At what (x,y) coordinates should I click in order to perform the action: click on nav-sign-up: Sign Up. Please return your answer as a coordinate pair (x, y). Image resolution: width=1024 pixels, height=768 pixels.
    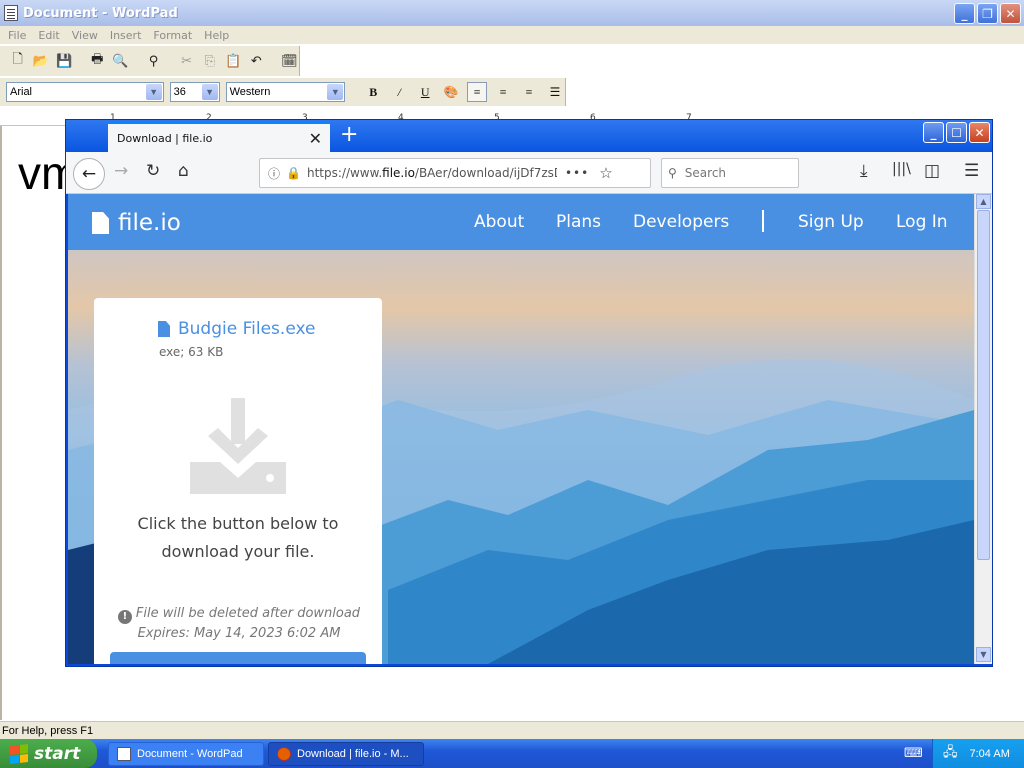
    Looking at the image, I should click on (831, 222).